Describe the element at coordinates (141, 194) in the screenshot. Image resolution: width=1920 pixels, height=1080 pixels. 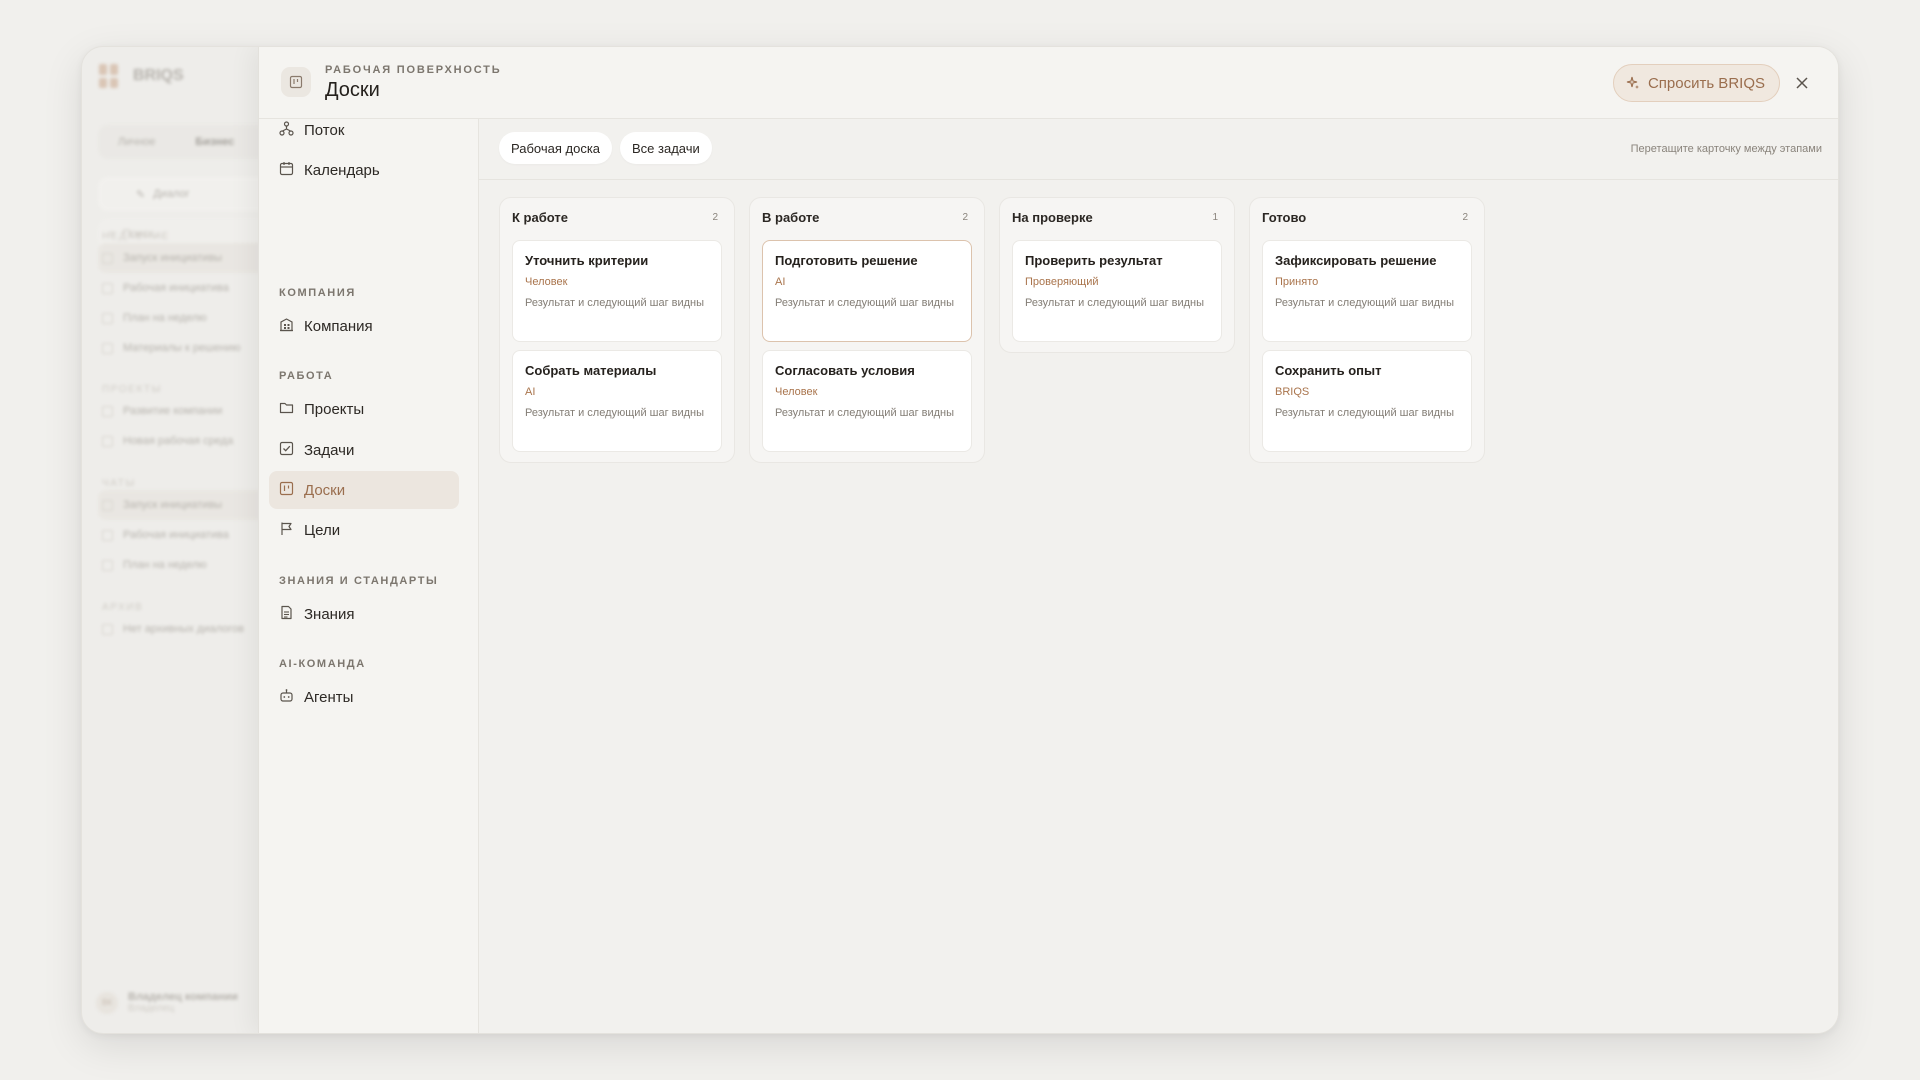
I see `edit-icon: ✎` at that location.